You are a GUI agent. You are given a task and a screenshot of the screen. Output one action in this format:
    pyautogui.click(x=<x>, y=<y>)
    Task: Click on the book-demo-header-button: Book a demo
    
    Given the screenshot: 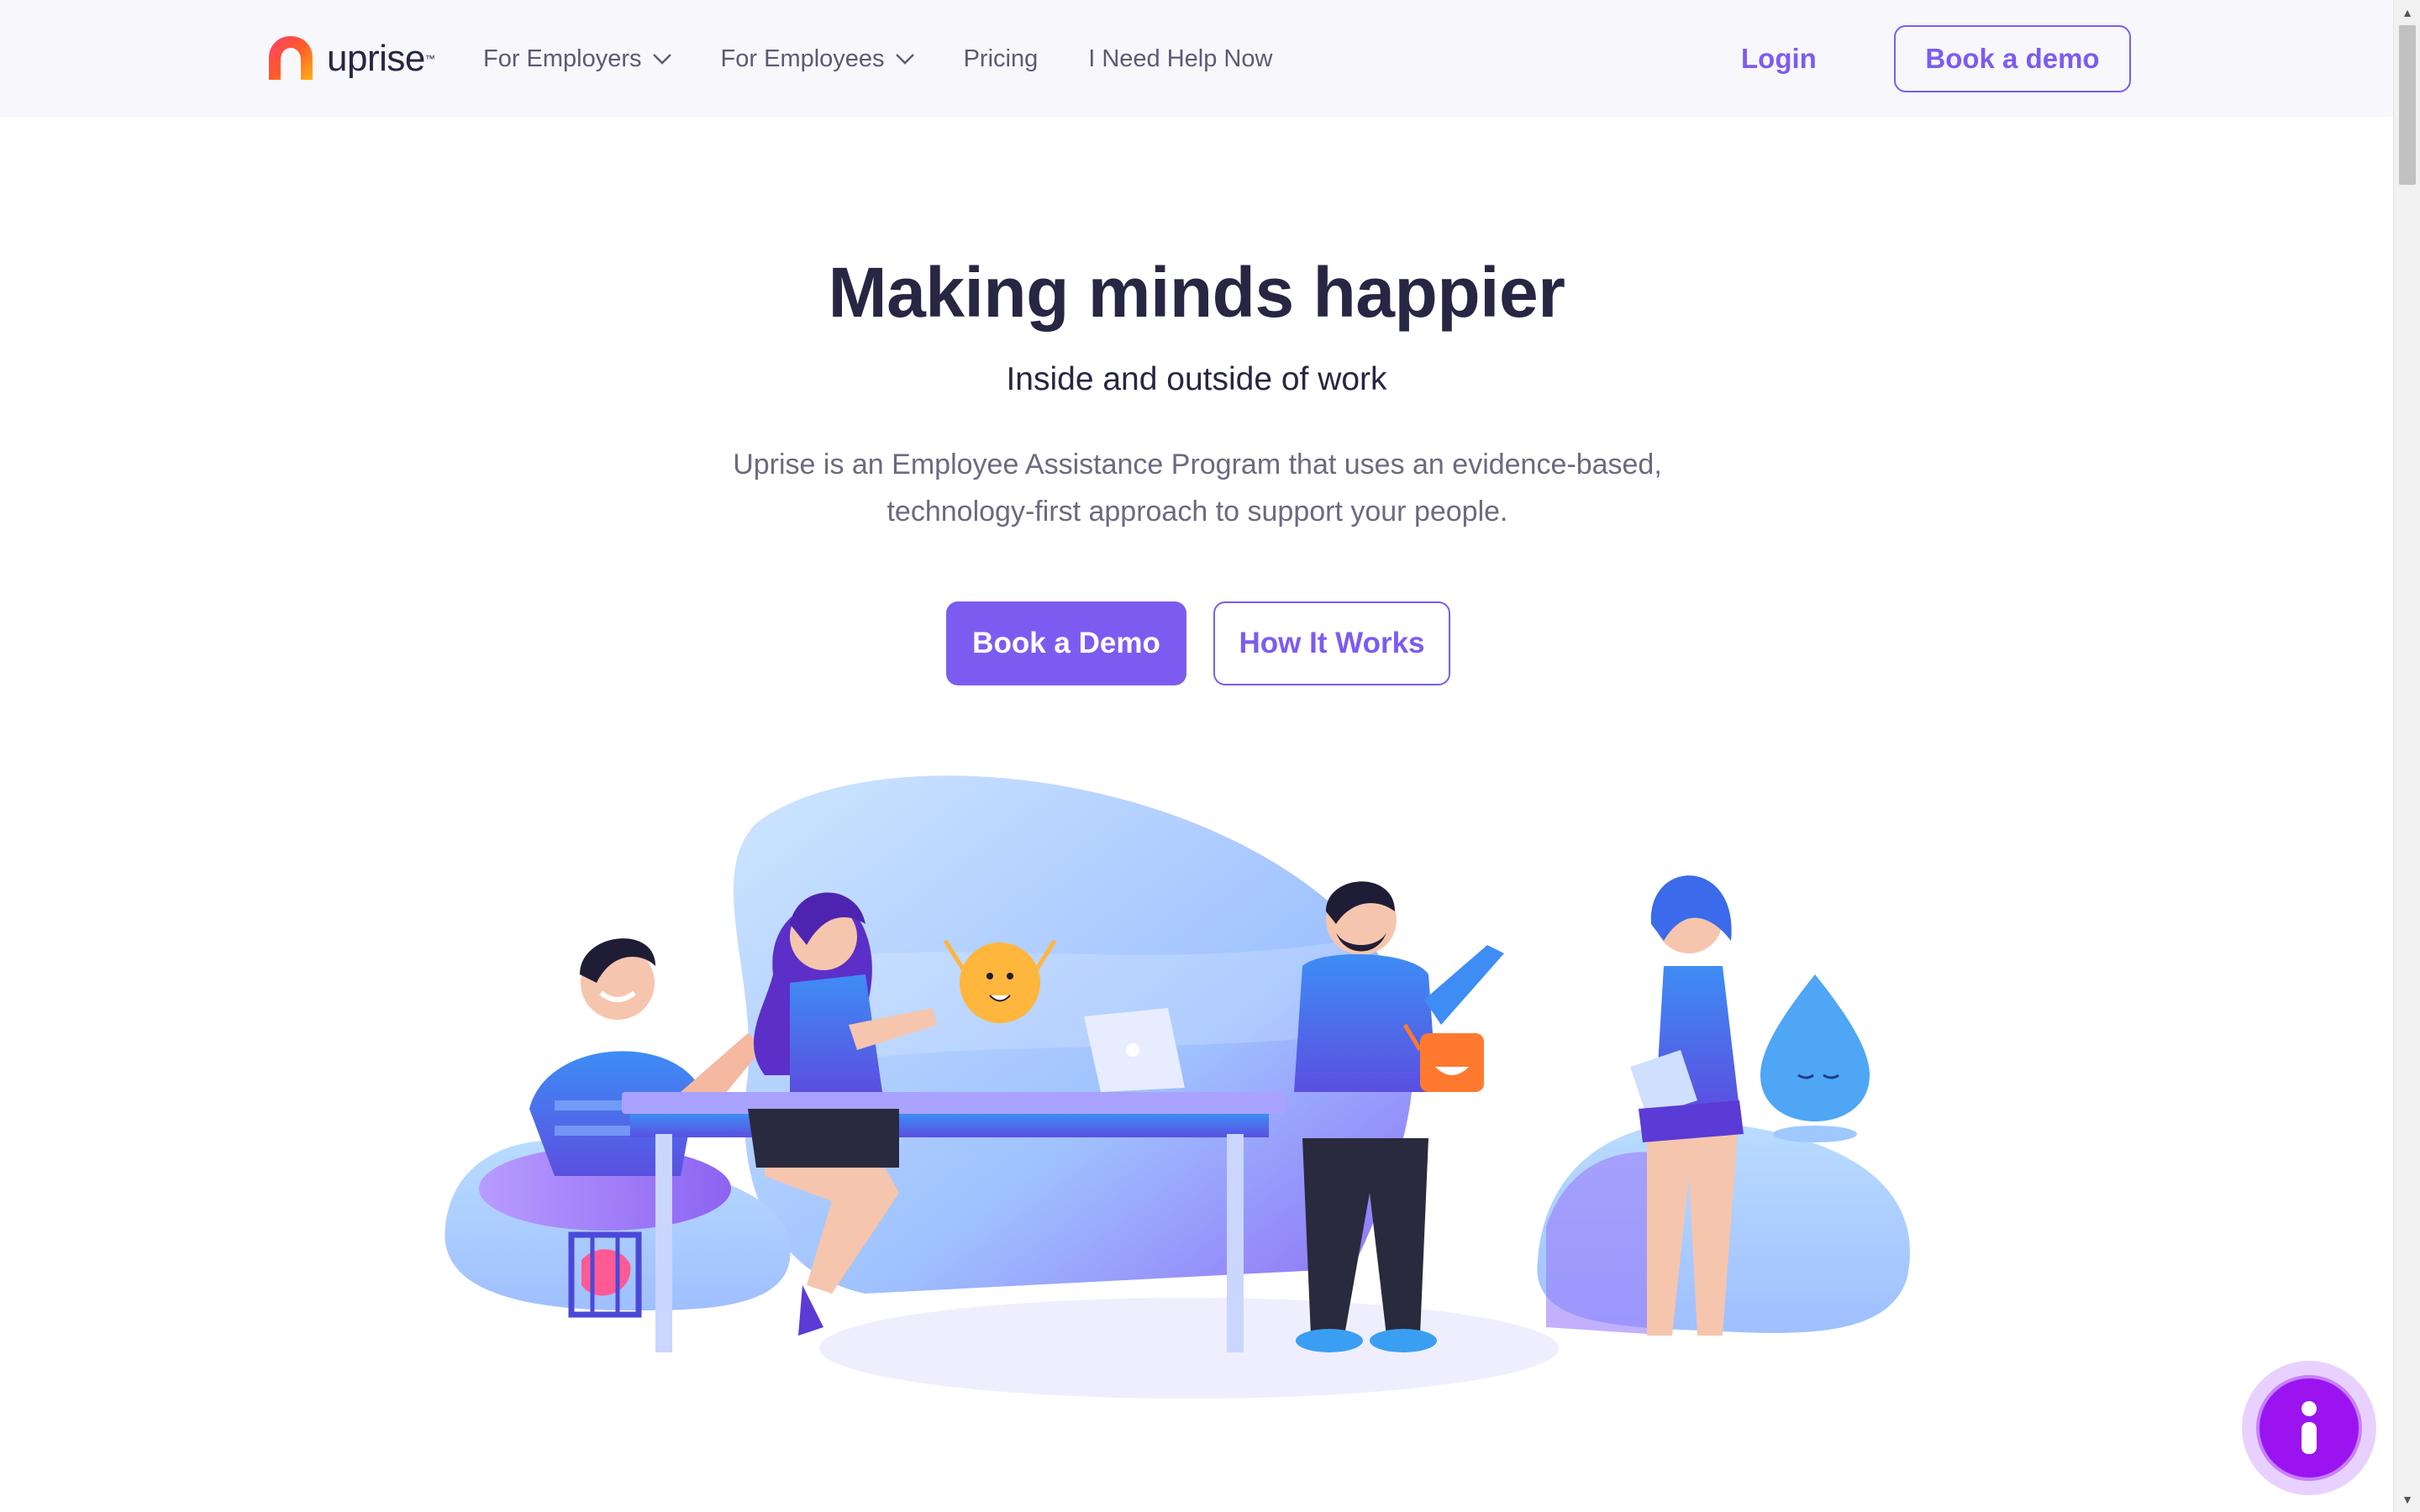 What is the action you would take?
    pyautogui.click(x=2012, y=58)
    